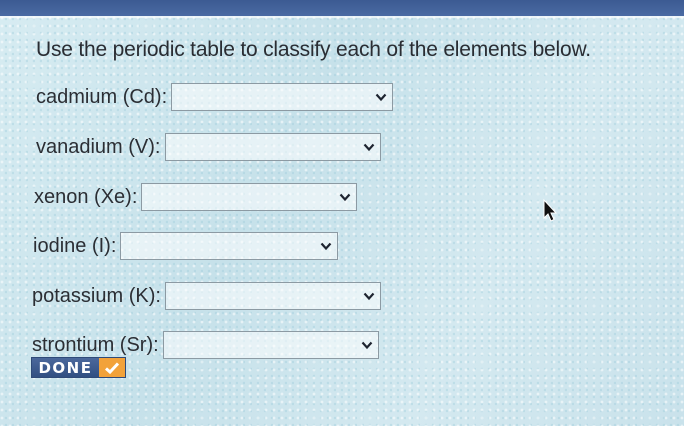 Image resolution: width=684 pixels, height=426 pixels. I want to click on done-button: DONE, so click(78, 367).